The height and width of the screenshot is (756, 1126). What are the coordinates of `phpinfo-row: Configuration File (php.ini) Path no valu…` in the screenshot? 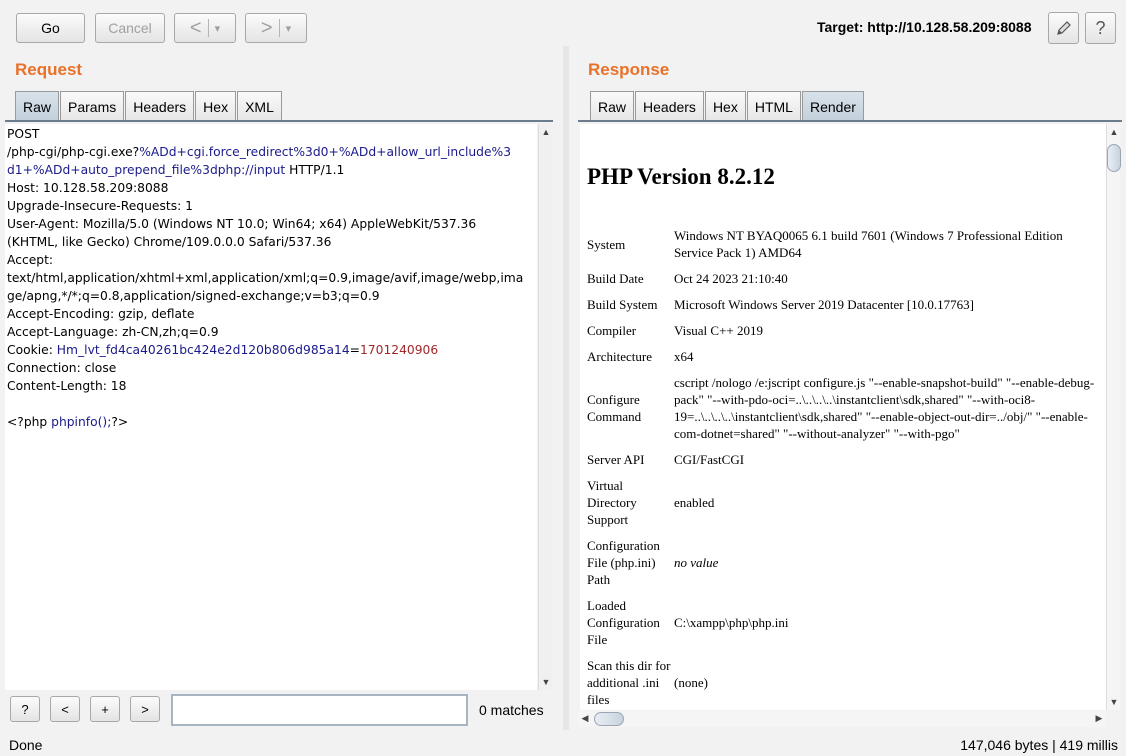 It's located at (842, 560).